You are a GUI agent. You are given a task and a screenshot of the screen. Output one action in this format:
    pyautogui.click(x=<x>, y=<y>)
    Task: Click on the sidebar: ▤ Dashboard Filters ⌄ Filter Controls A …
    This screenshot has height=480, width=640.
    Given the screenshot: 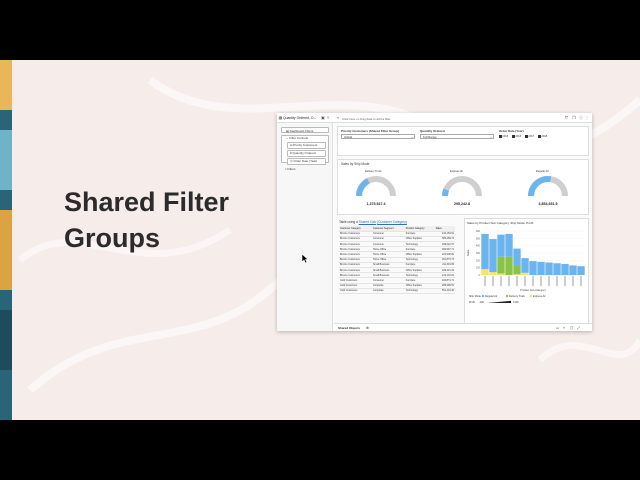 What is the action you would take?
    pyautogui.click(x=305, y=227)
    